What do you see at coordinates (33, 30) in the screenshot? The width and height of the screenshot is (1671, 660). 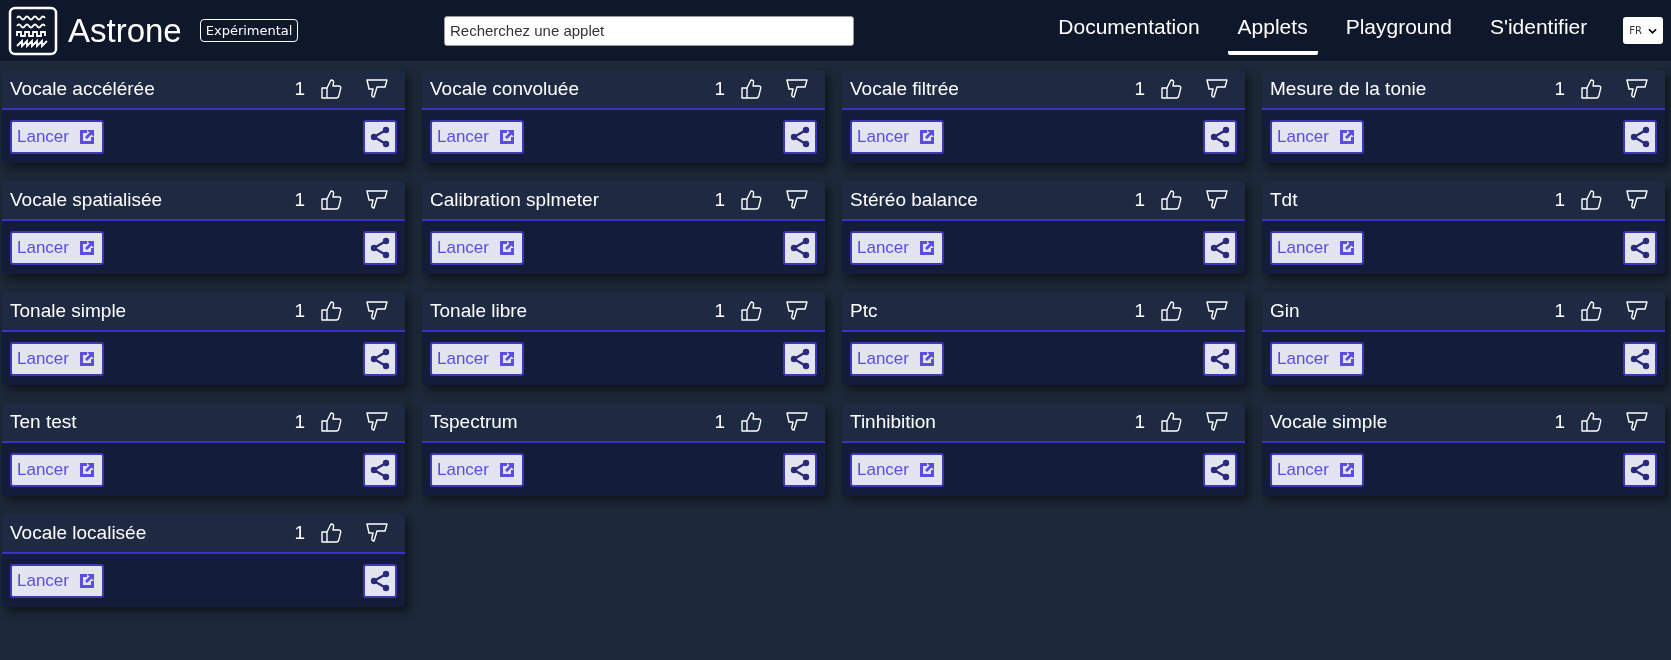 I see `waveform-logo-icon` at bounding box center [33, 30].